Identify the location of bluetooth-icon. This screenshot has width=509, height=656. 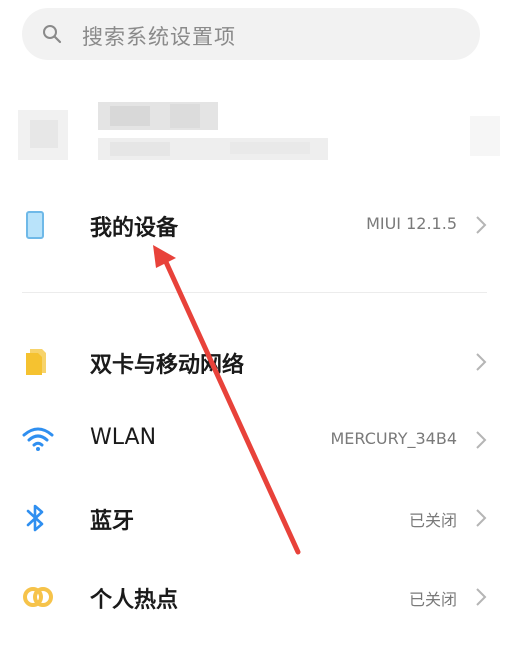
(35, 518).